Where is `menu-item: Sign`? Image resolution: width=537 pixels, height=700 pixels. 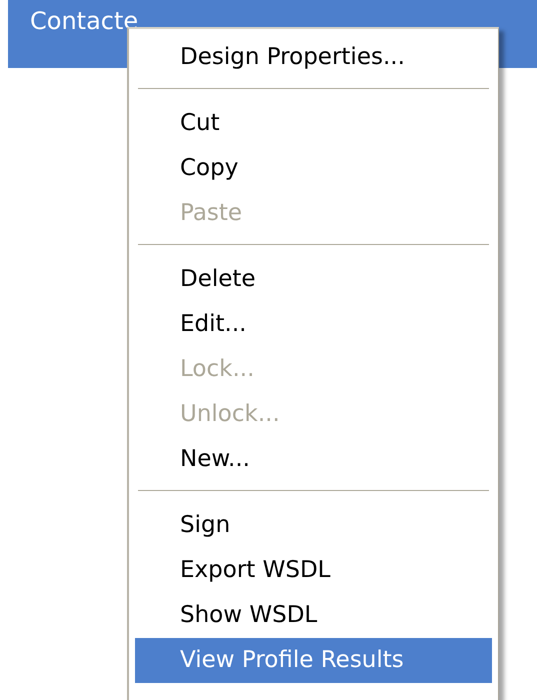 menu-item: Sign is located at coordinates (313, 525).